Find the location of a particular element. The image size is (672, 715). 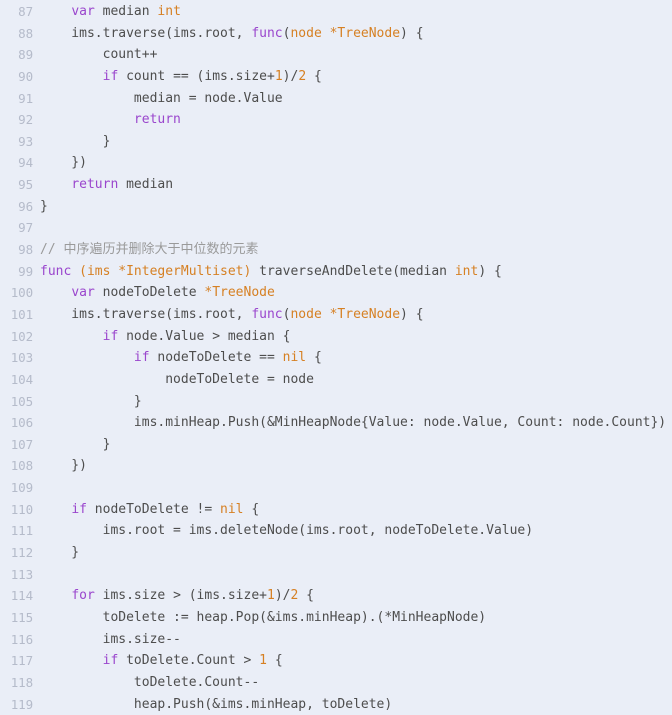

code-token: heap.Push(&ims.minHeap, toDelete) is located at coordinates (216, 704).